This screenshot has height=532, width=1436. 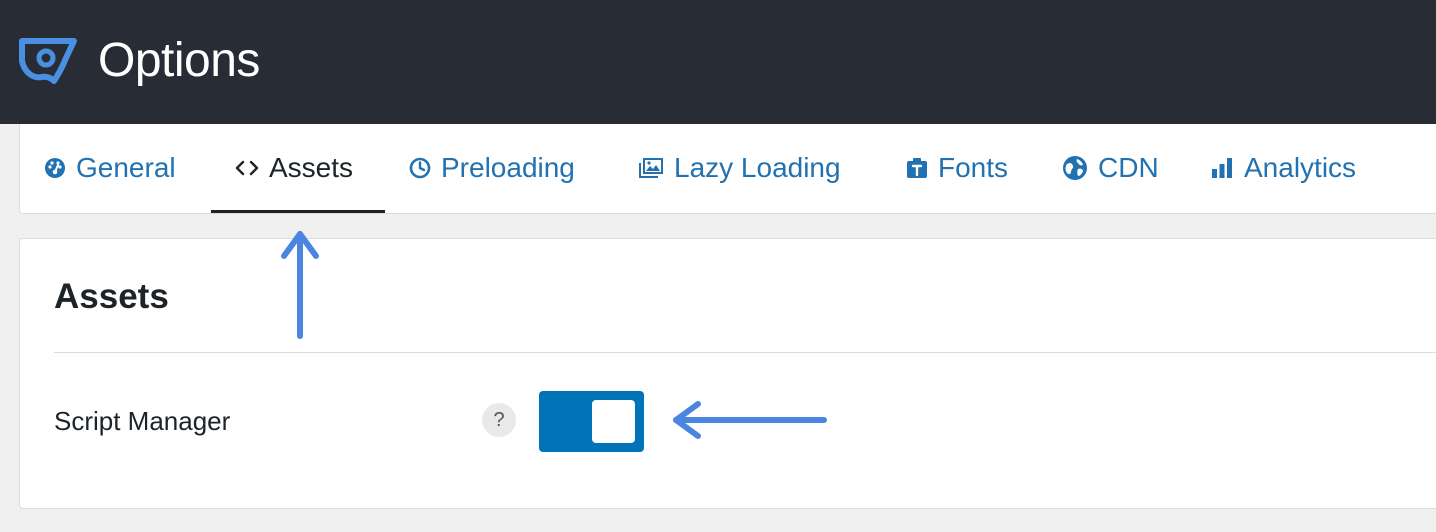 I want to click on help-symbol: ?, so click(x=499, y=419).